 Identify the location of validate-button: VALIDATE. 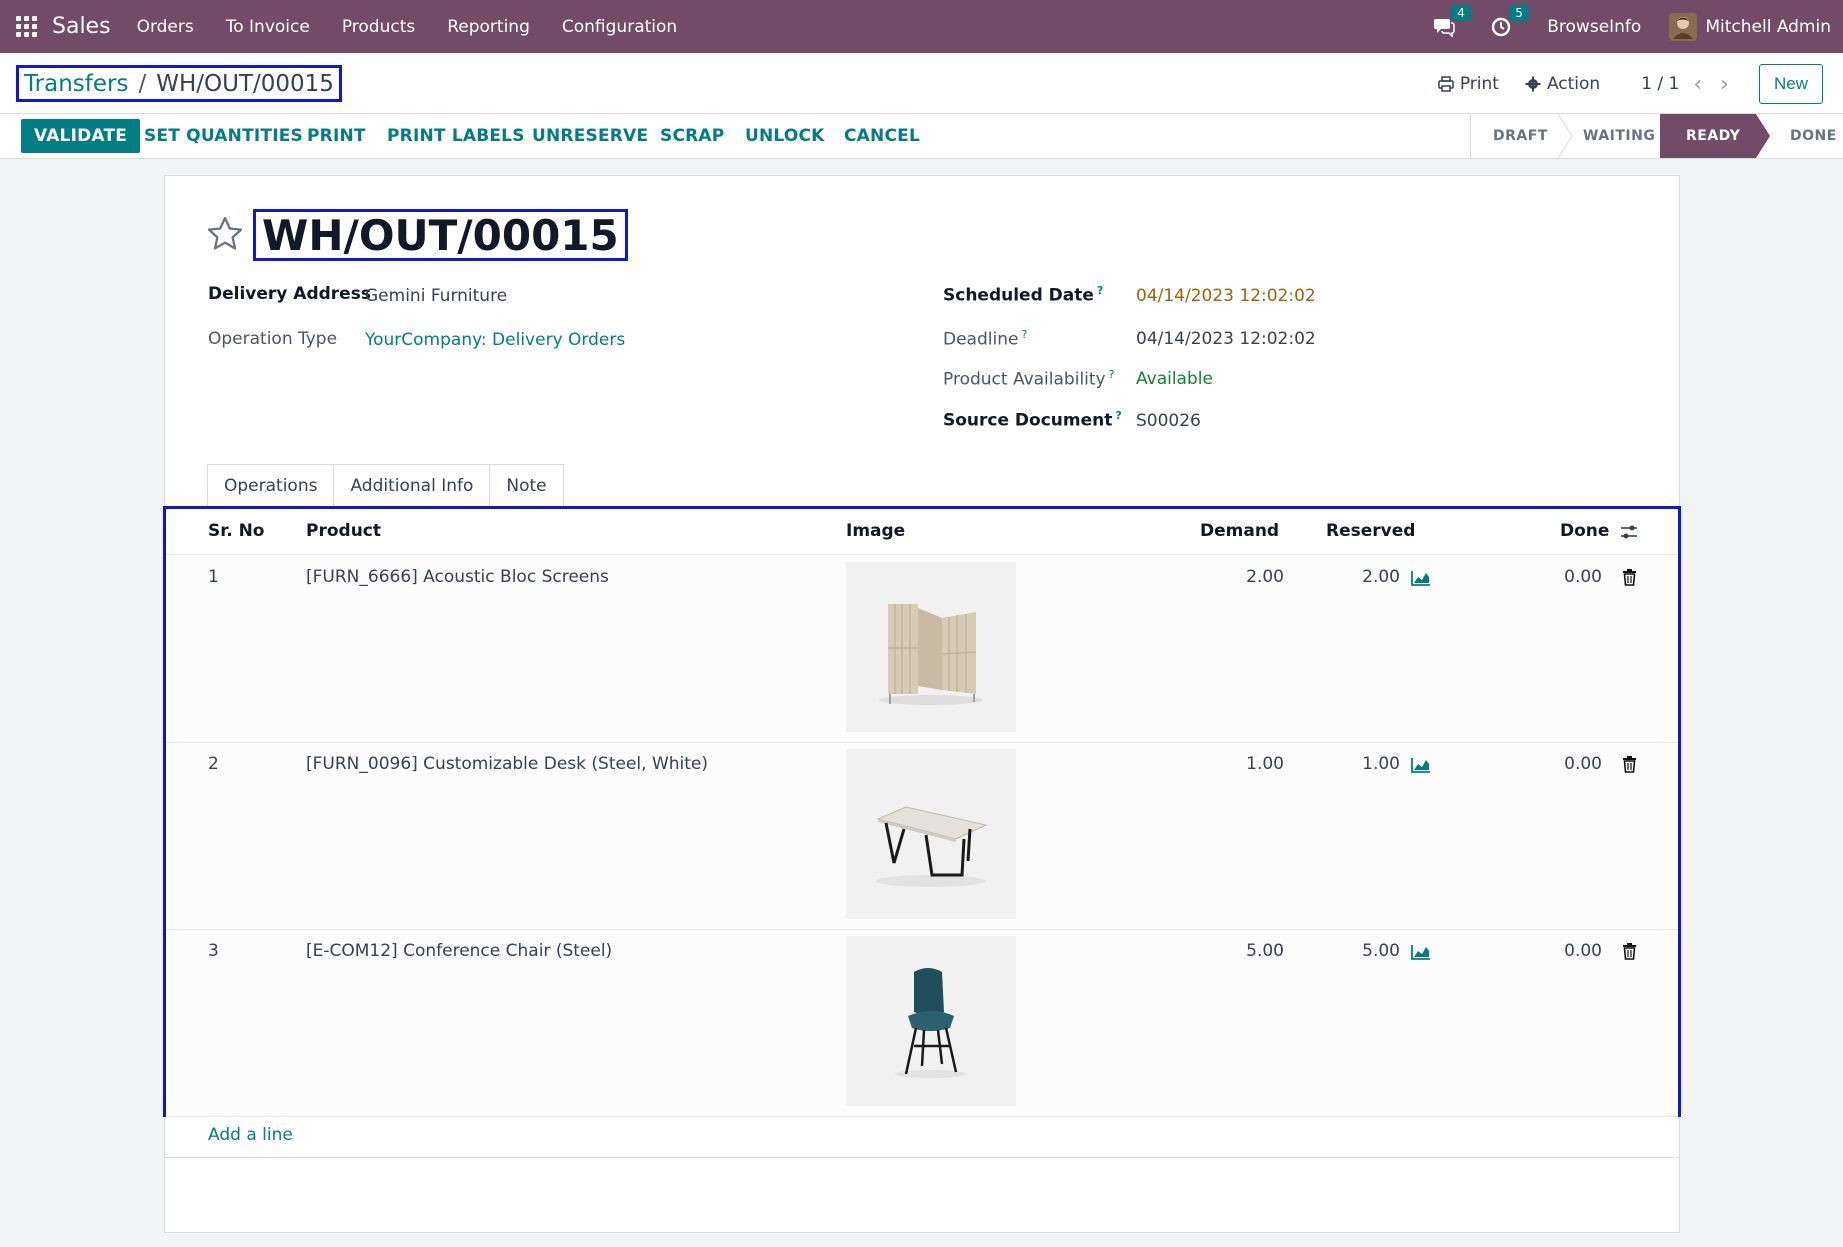
(81, 136).